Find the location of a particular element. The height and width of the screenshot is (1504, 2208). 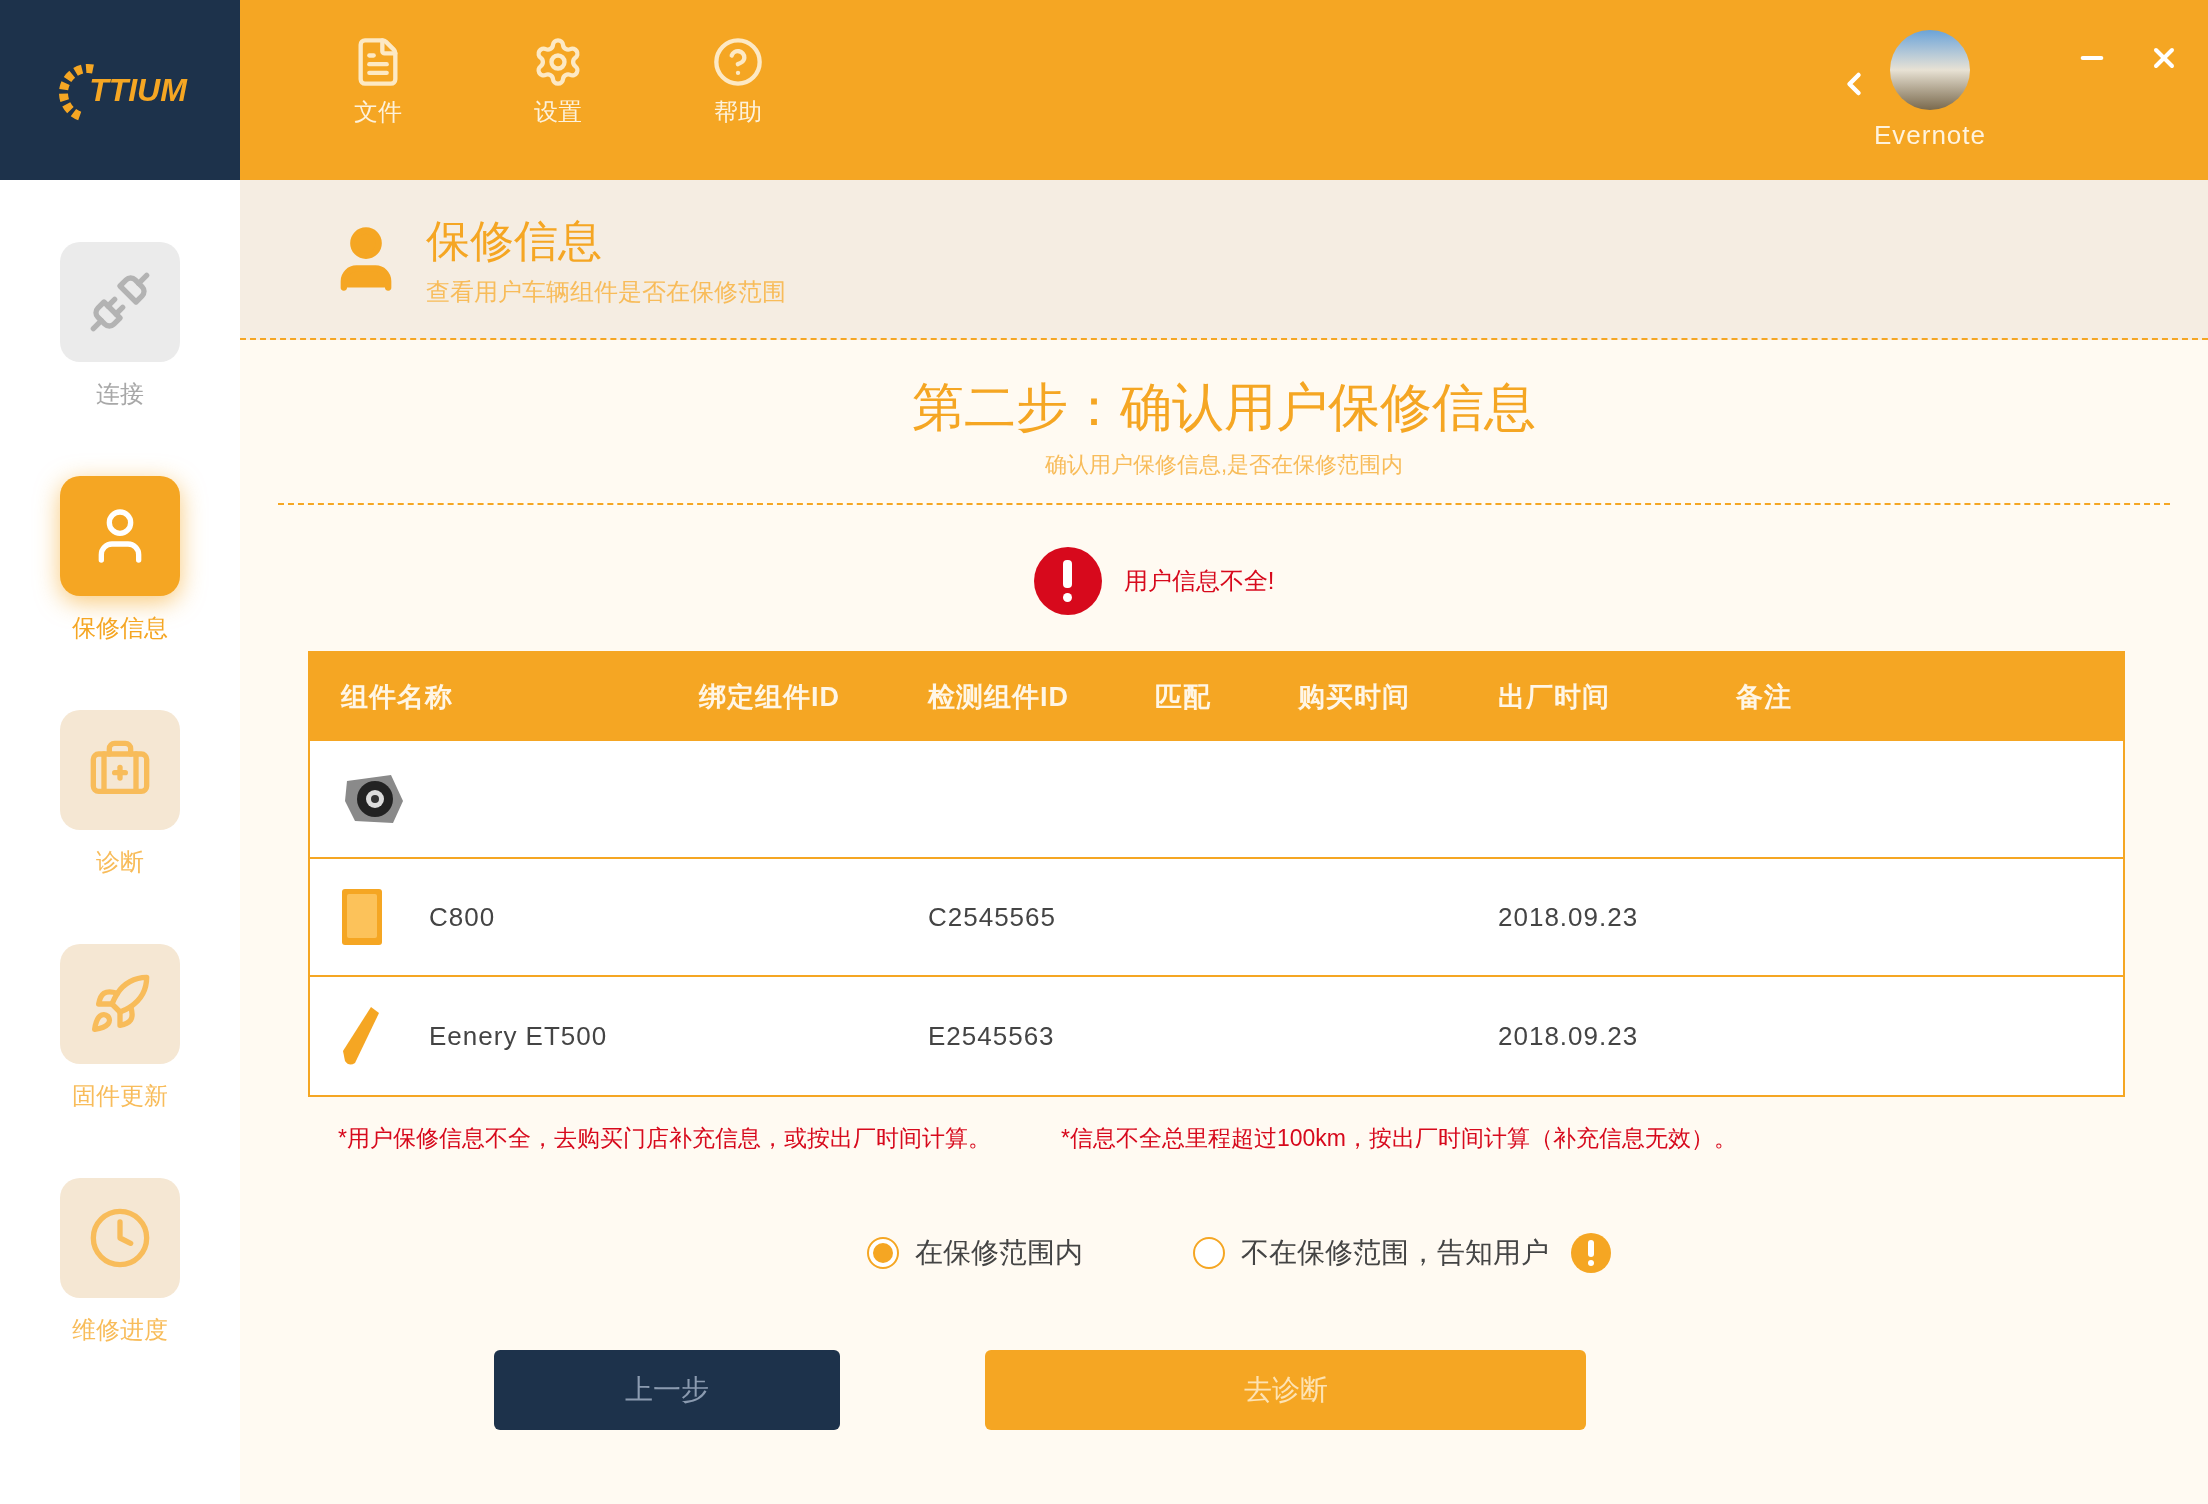

user-name: Evernote is located at coordinates (1929, 135).